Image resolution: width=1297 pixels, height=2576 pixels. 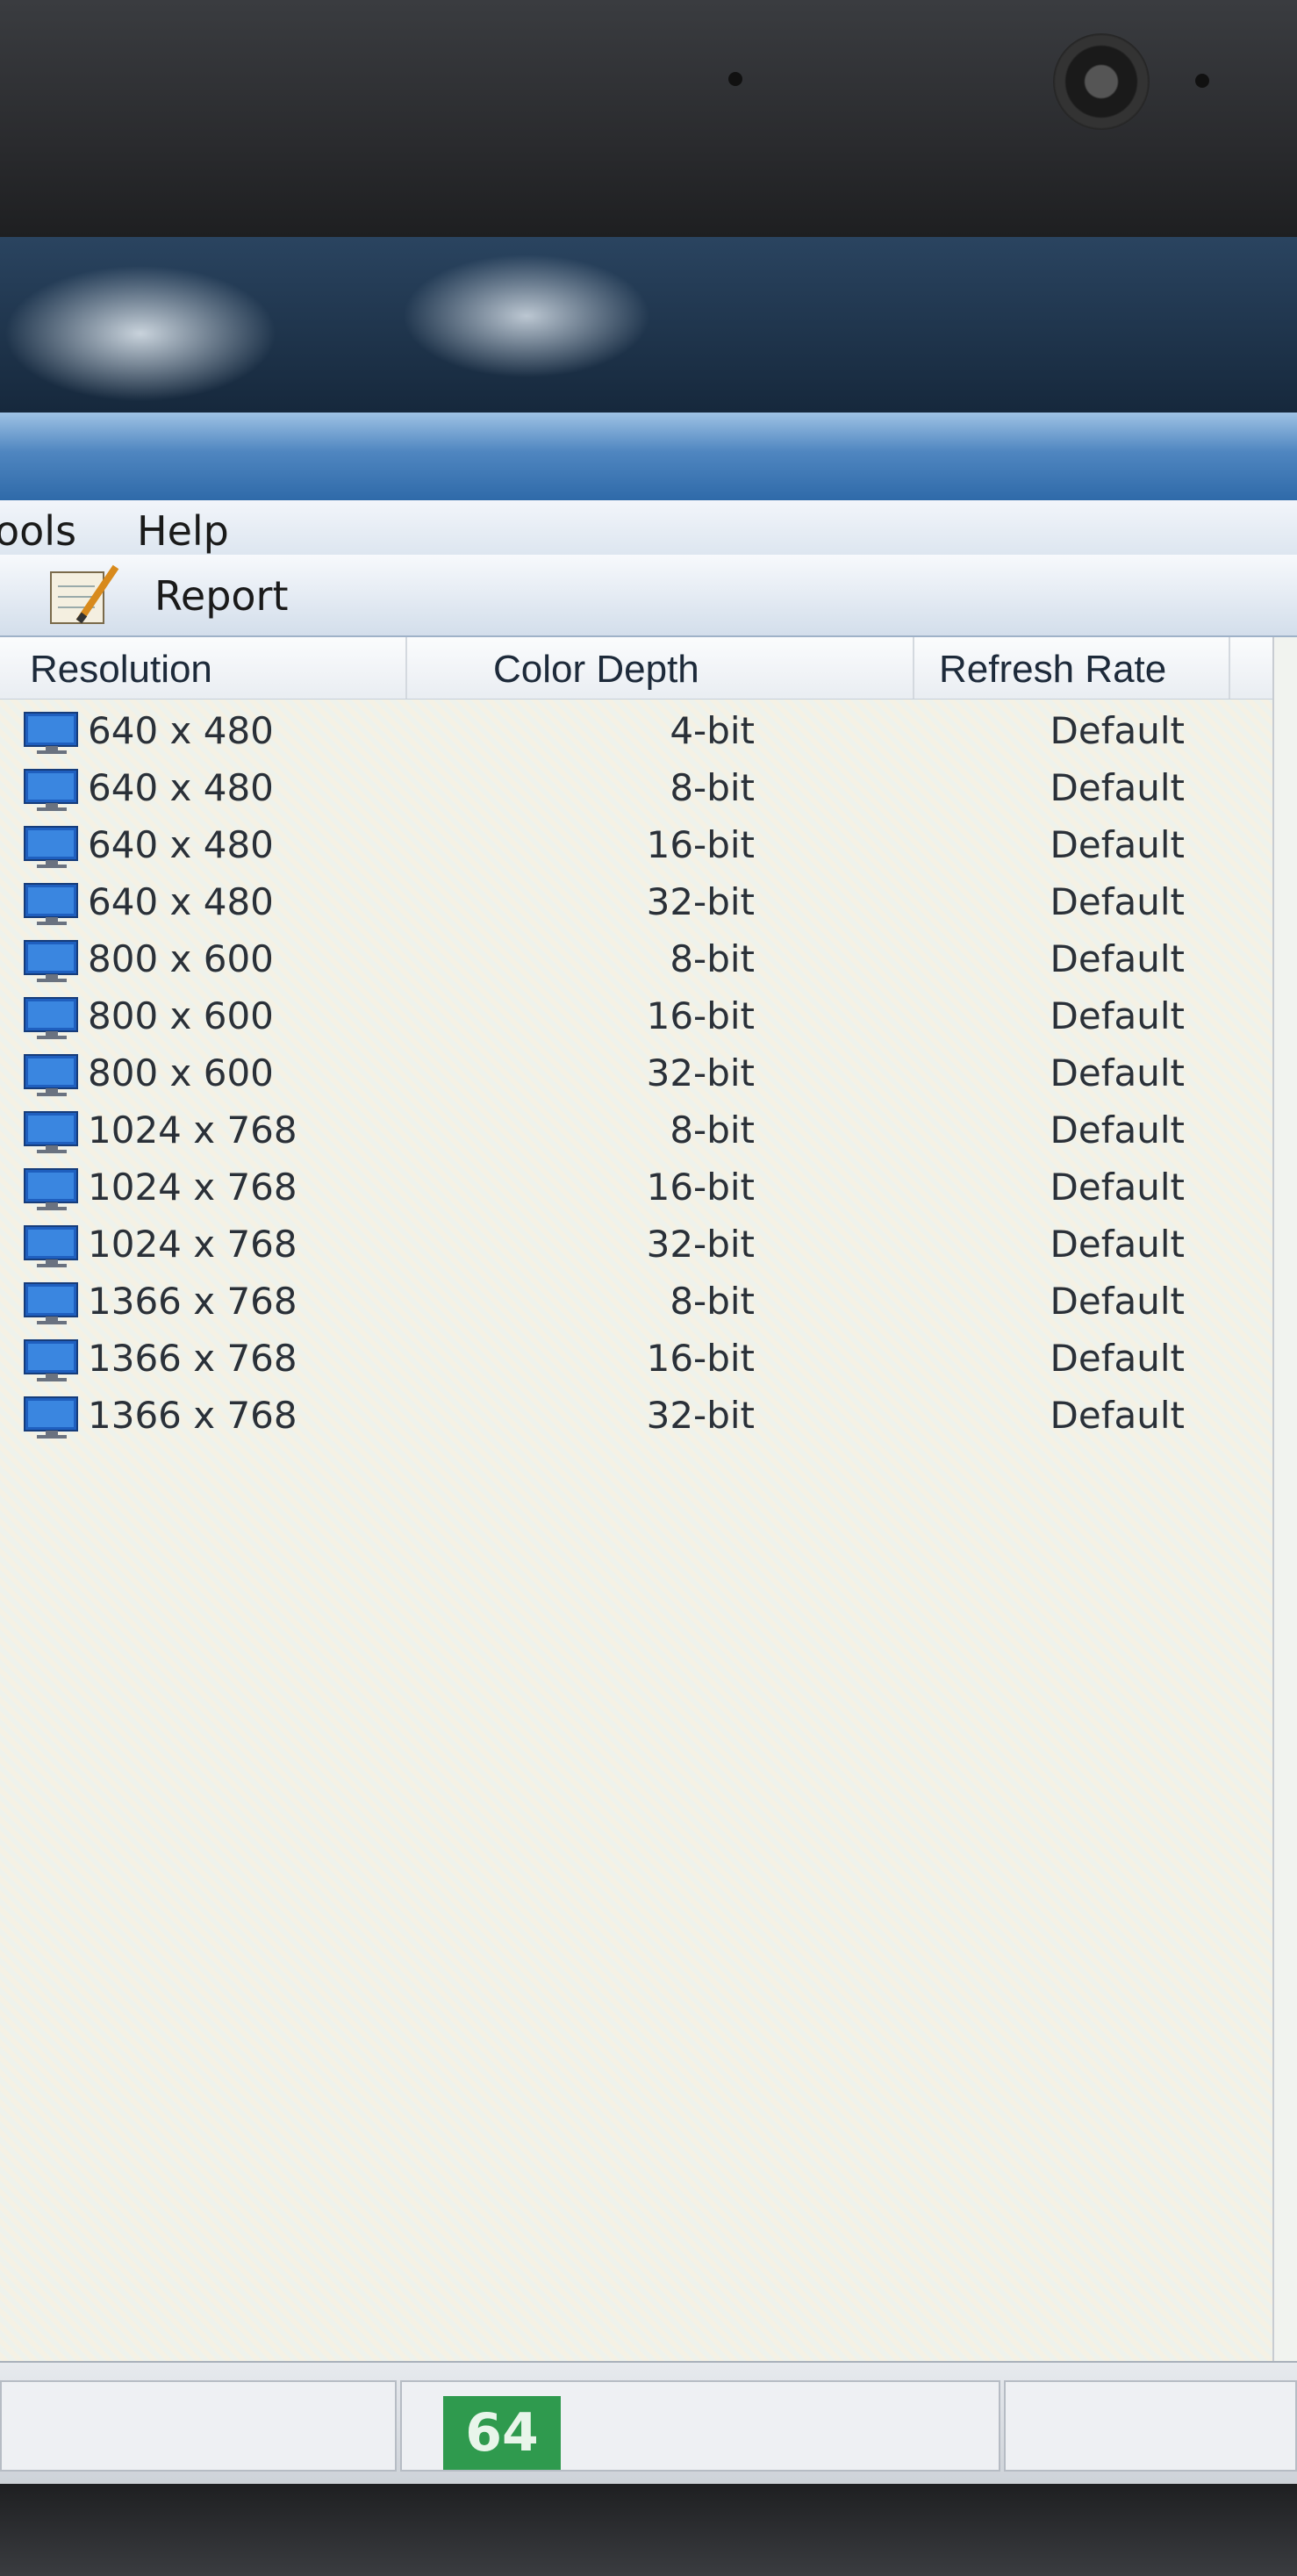 What do you see at coordinates (636, 1245) in the screenshot?
I see `table-row: 1024 x 768 32-bit Default` at bounding box center [636, 1245].